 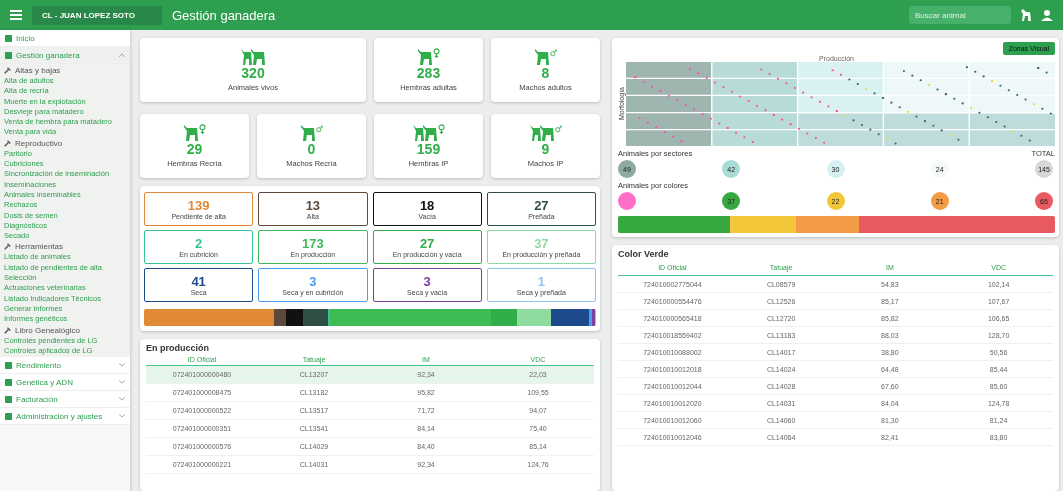 What do you see at coordinates (198, 205) in the screenshot?
I see `status-value: 139` at bounding box center [198, 205].